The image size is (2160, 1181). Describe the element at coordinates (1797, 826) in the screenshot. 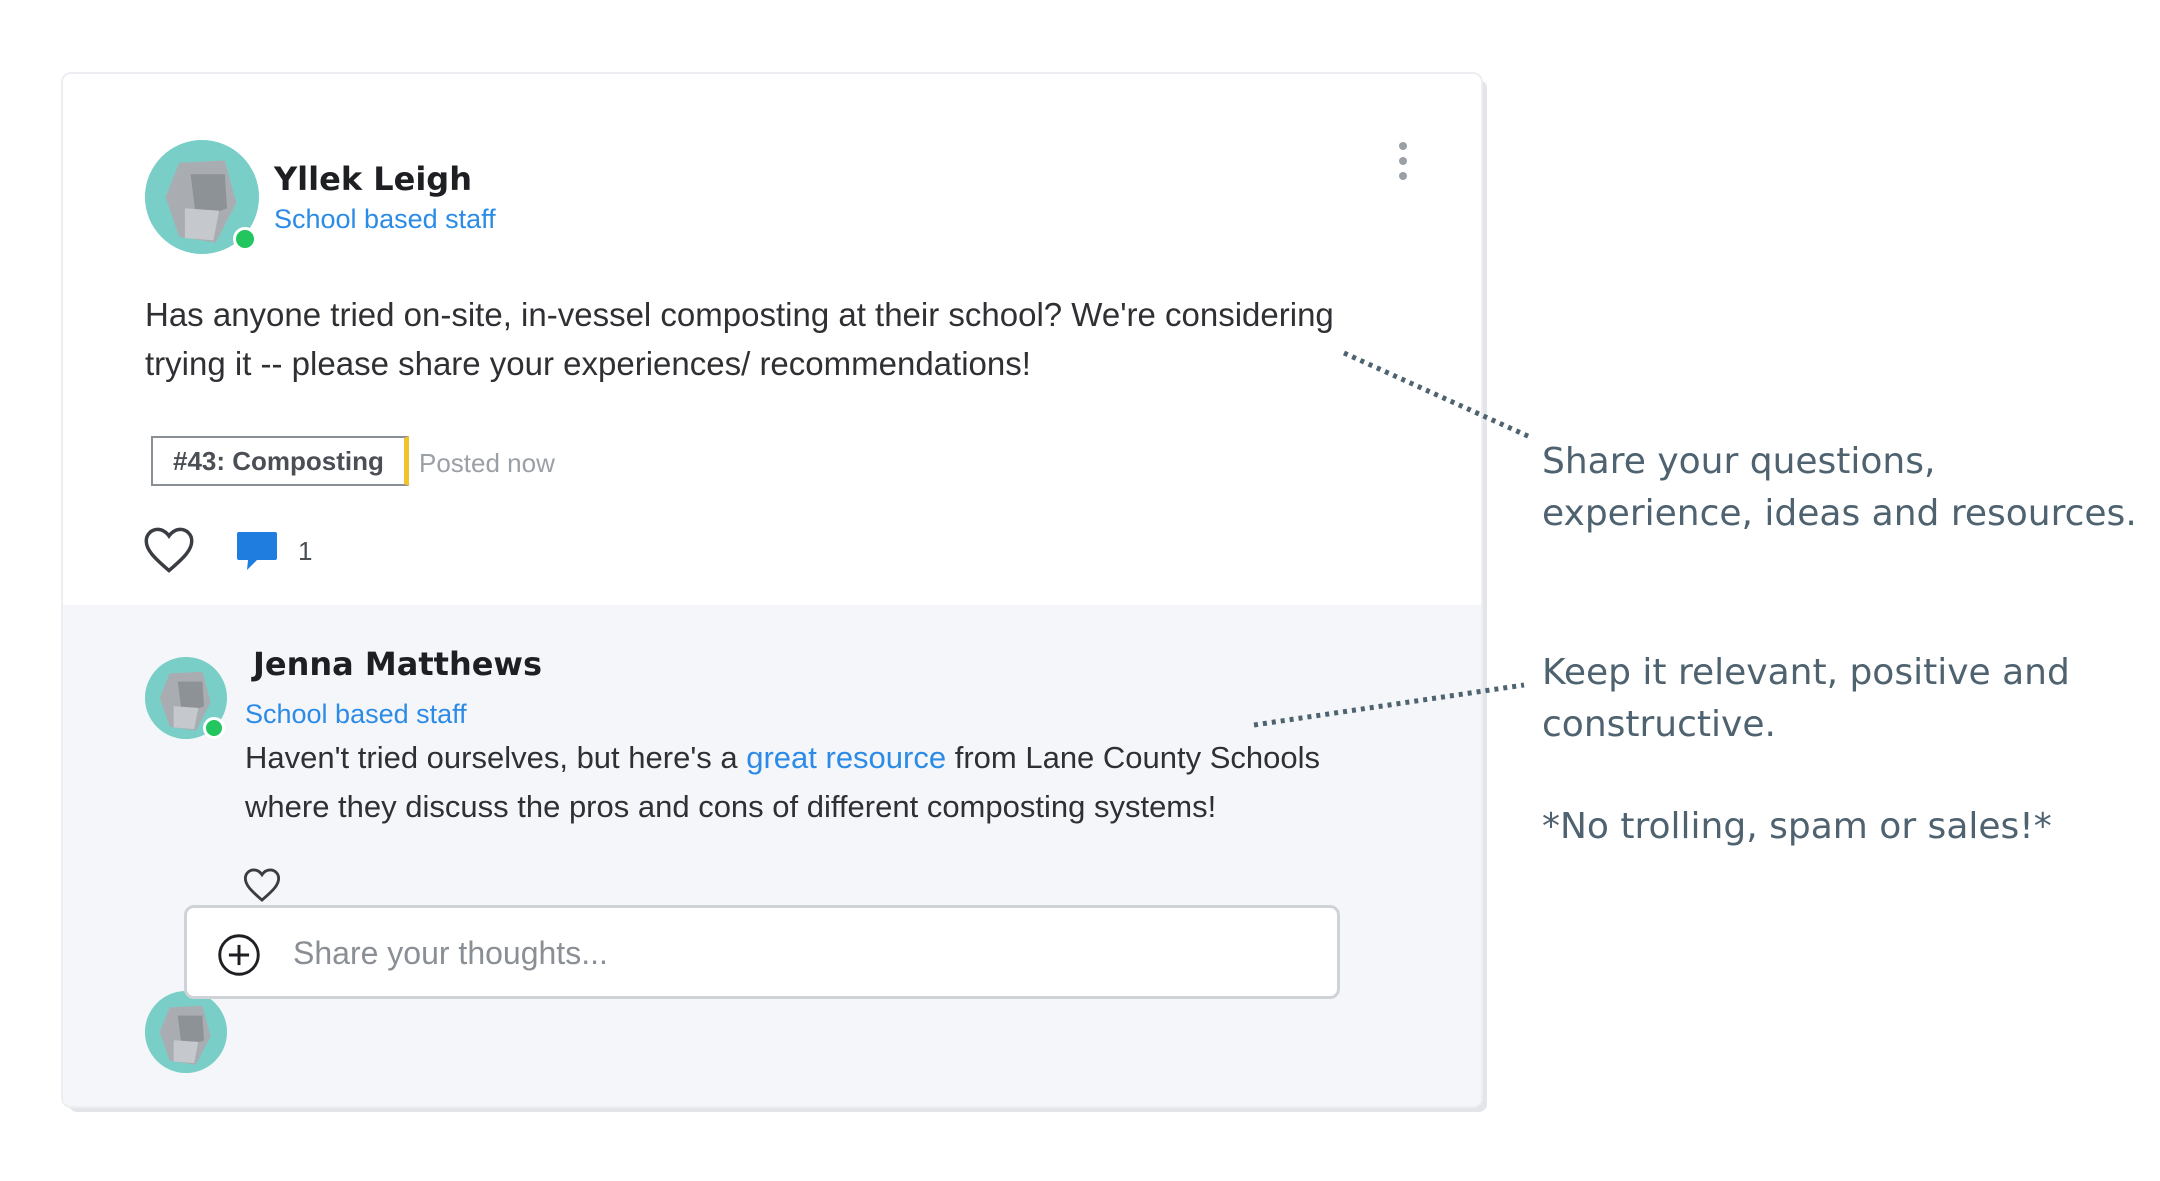

I see `annotation-no-trolling: *No trolling, spam or sales!*` at that location.